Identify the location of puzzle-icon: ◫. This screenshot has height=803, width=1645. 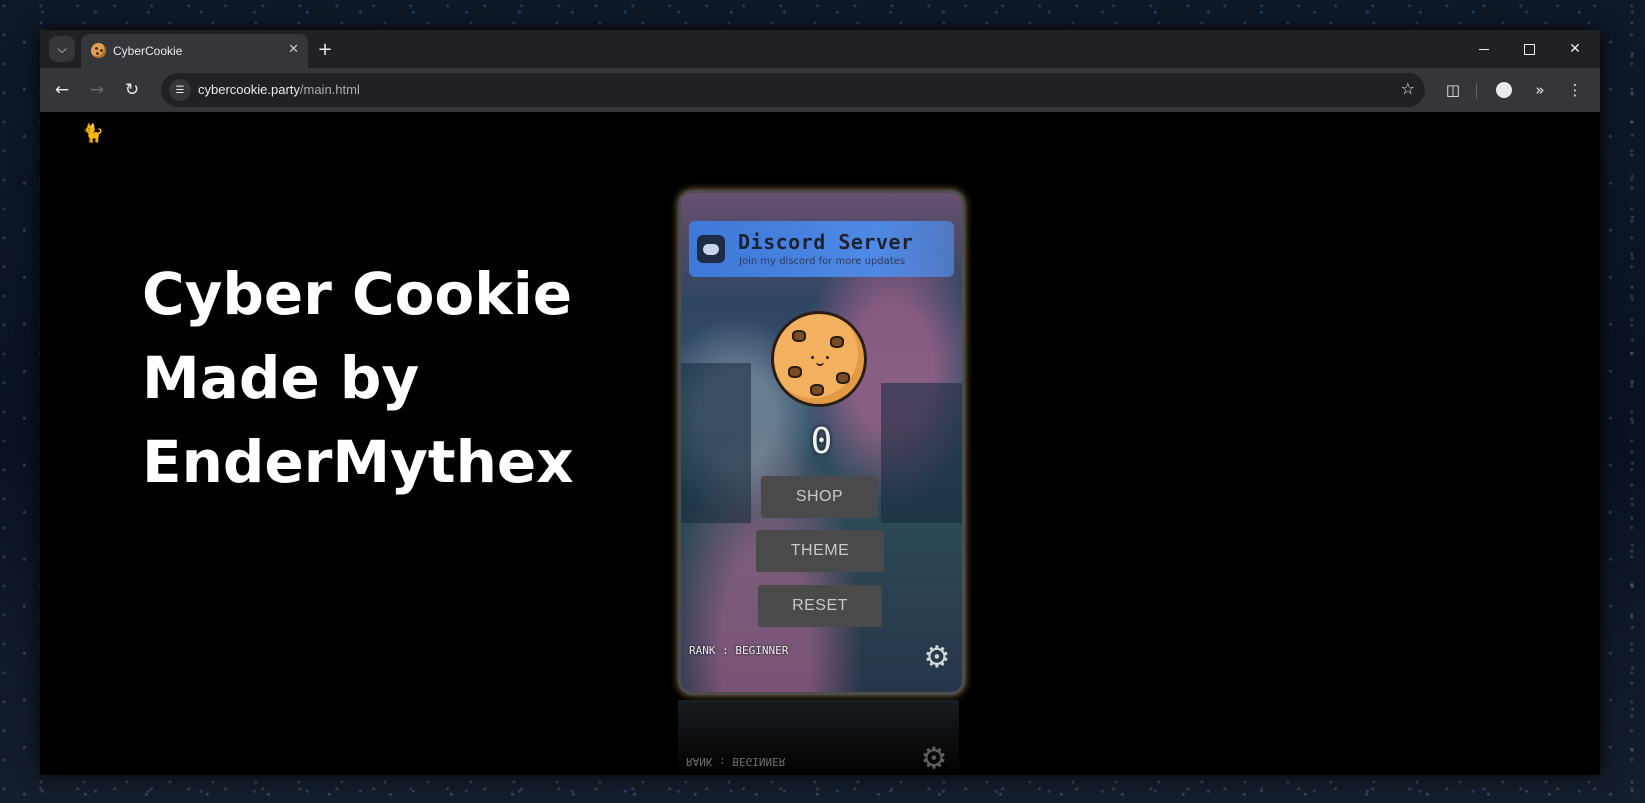
(1453, 90).